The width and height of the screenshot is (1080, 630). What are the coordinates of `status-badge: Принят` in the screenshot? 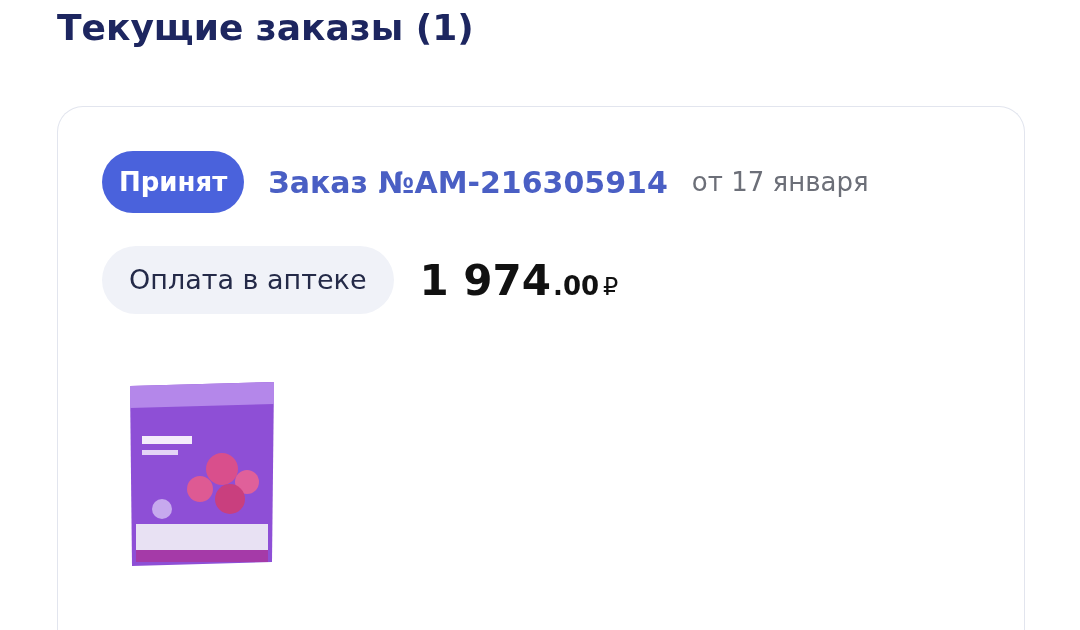 It's located at (173, 182).